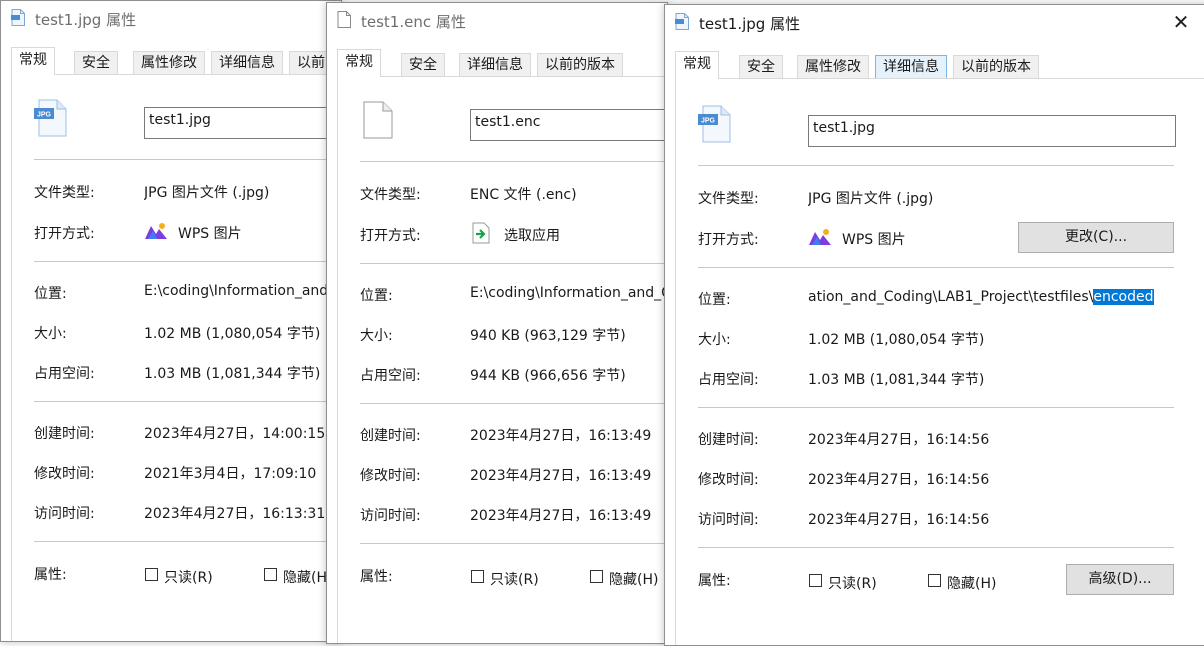 The height and width of the screenshot is (646, 1204). I want to click on jpg-file-icon: JPG, so click(50, 118).